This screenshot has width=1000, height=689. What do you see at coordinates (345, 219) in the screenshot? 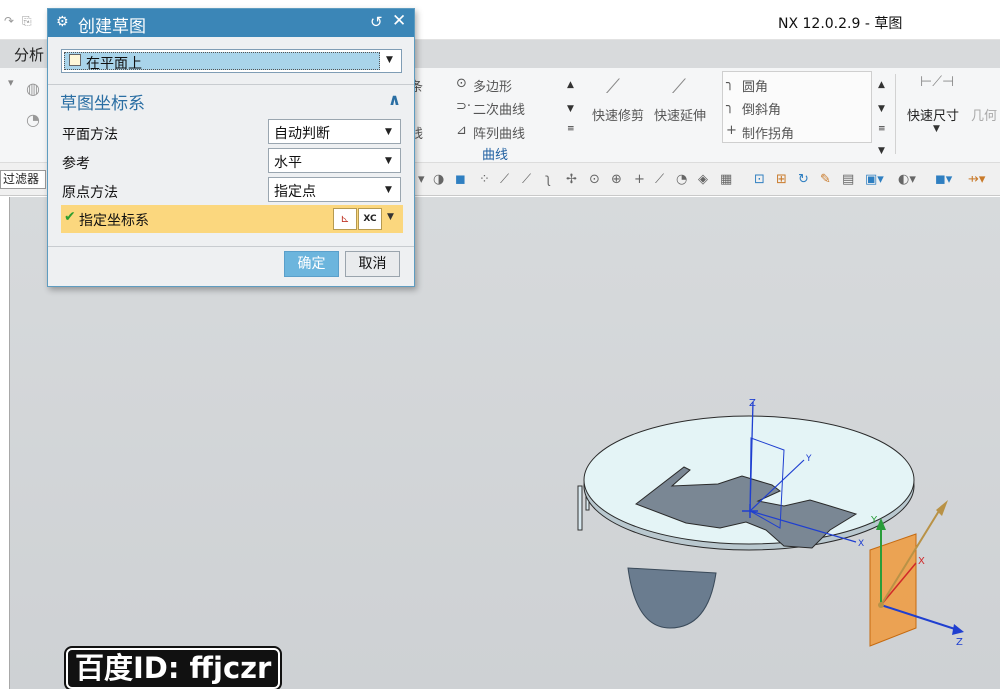
I see `csys-dialog-icon: ⊾` at bounding box center [345, 219].